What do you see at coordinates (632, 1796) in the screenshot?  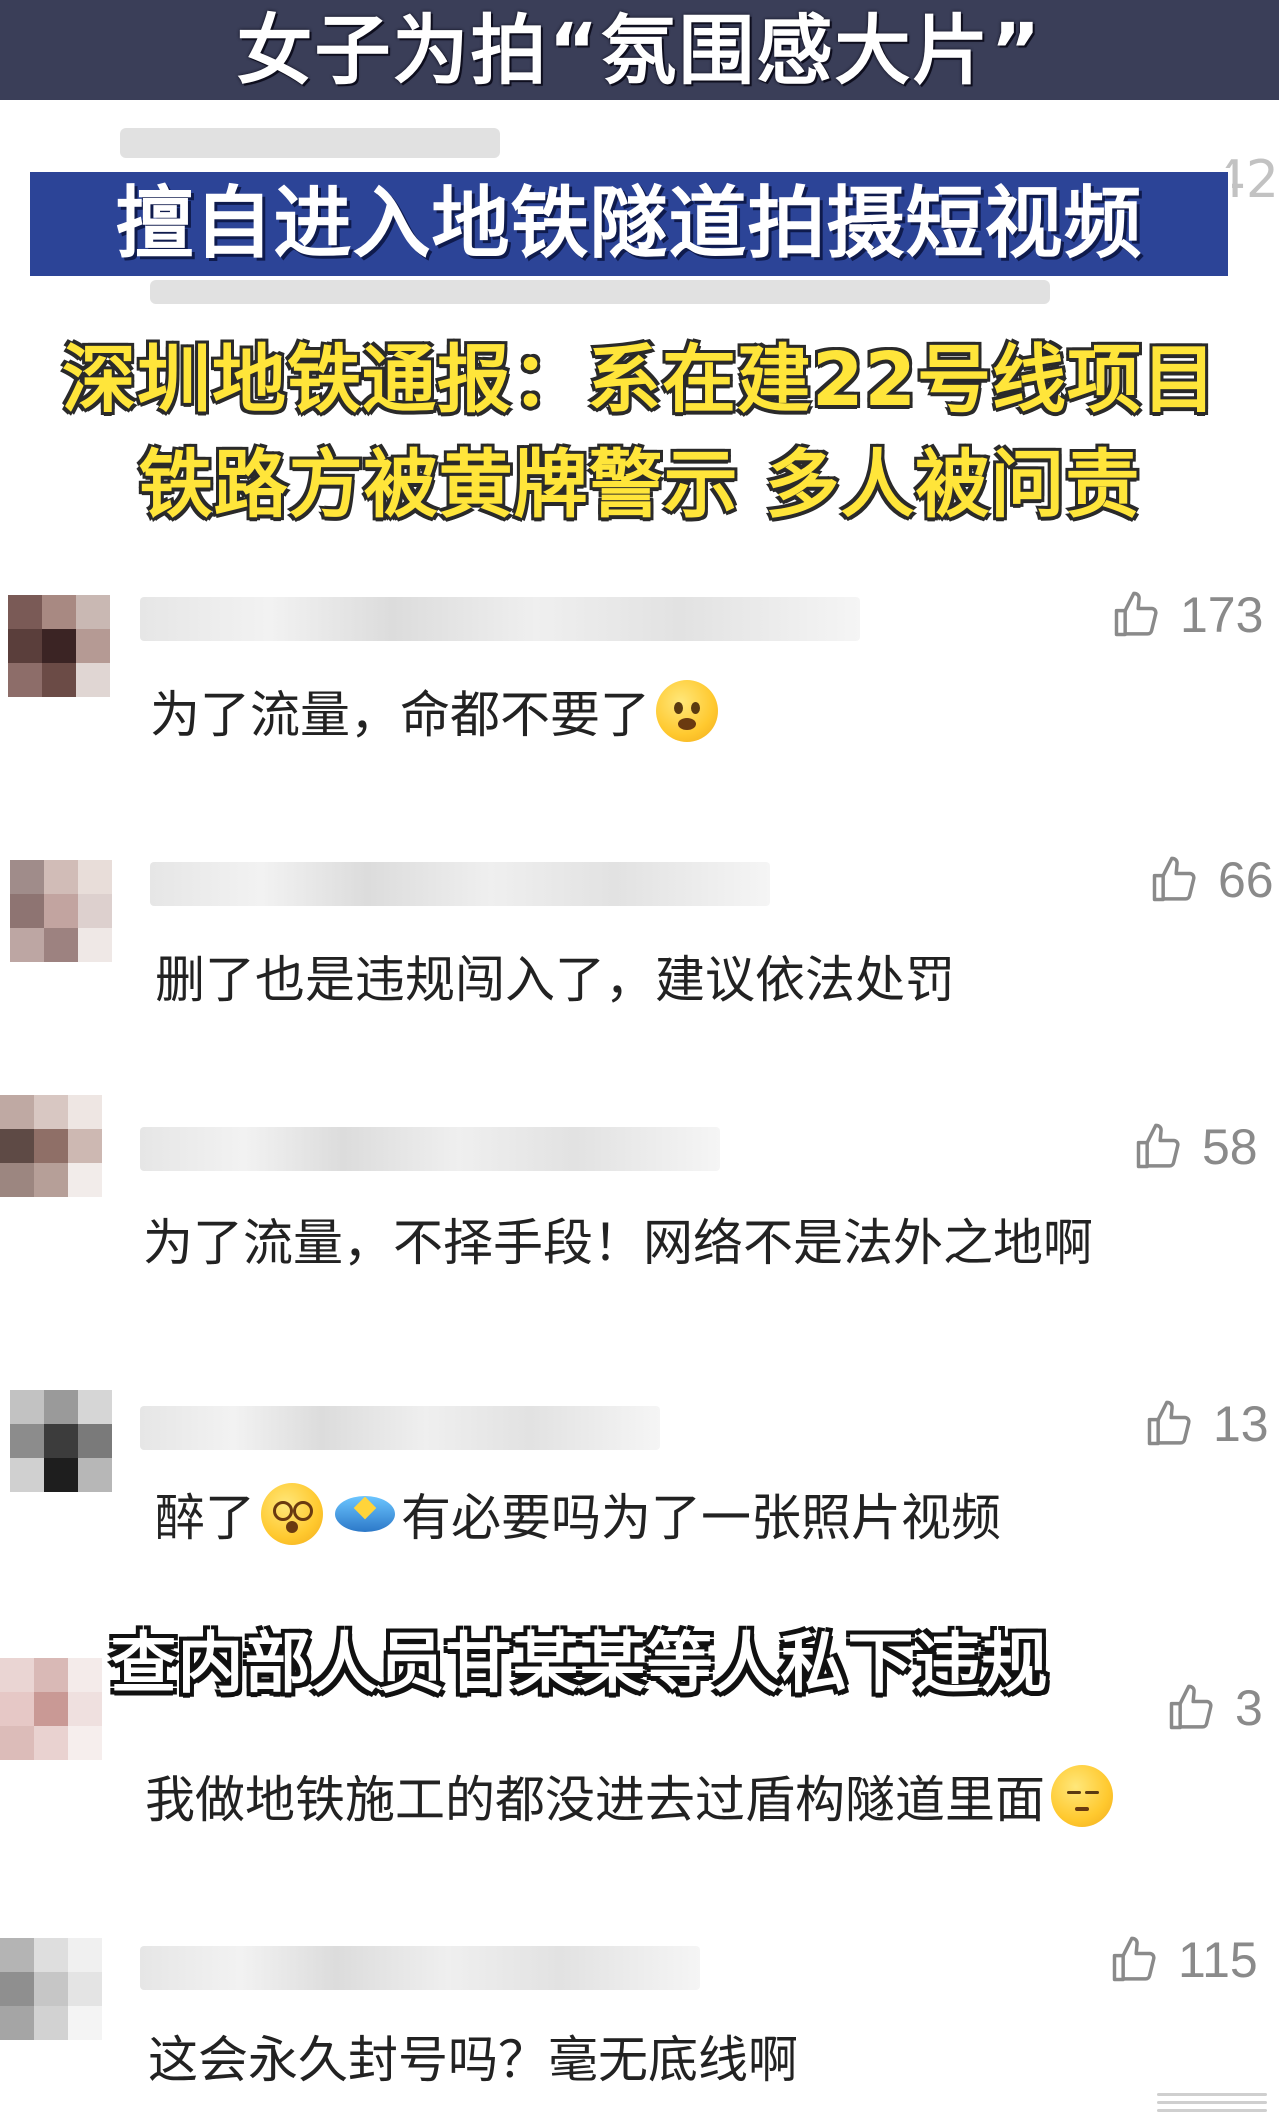 I see `comment-text: 我做地铁施工的都没进去过盾构隧道里面` at bounding box center [632, 1796].